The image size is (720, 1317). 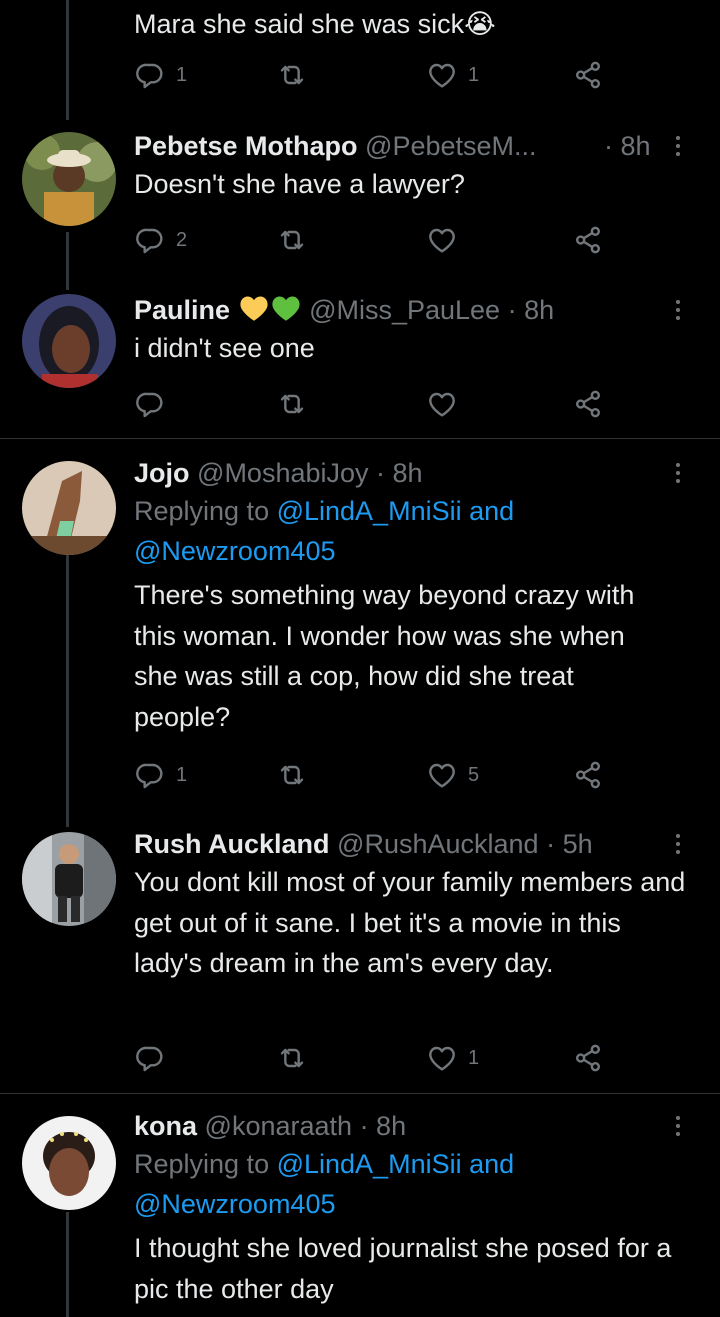 What do you see at coordinates (404, 310) in the screenshot?
I see `handle: @Miss_PauLee` at bounding box center [404, 310].